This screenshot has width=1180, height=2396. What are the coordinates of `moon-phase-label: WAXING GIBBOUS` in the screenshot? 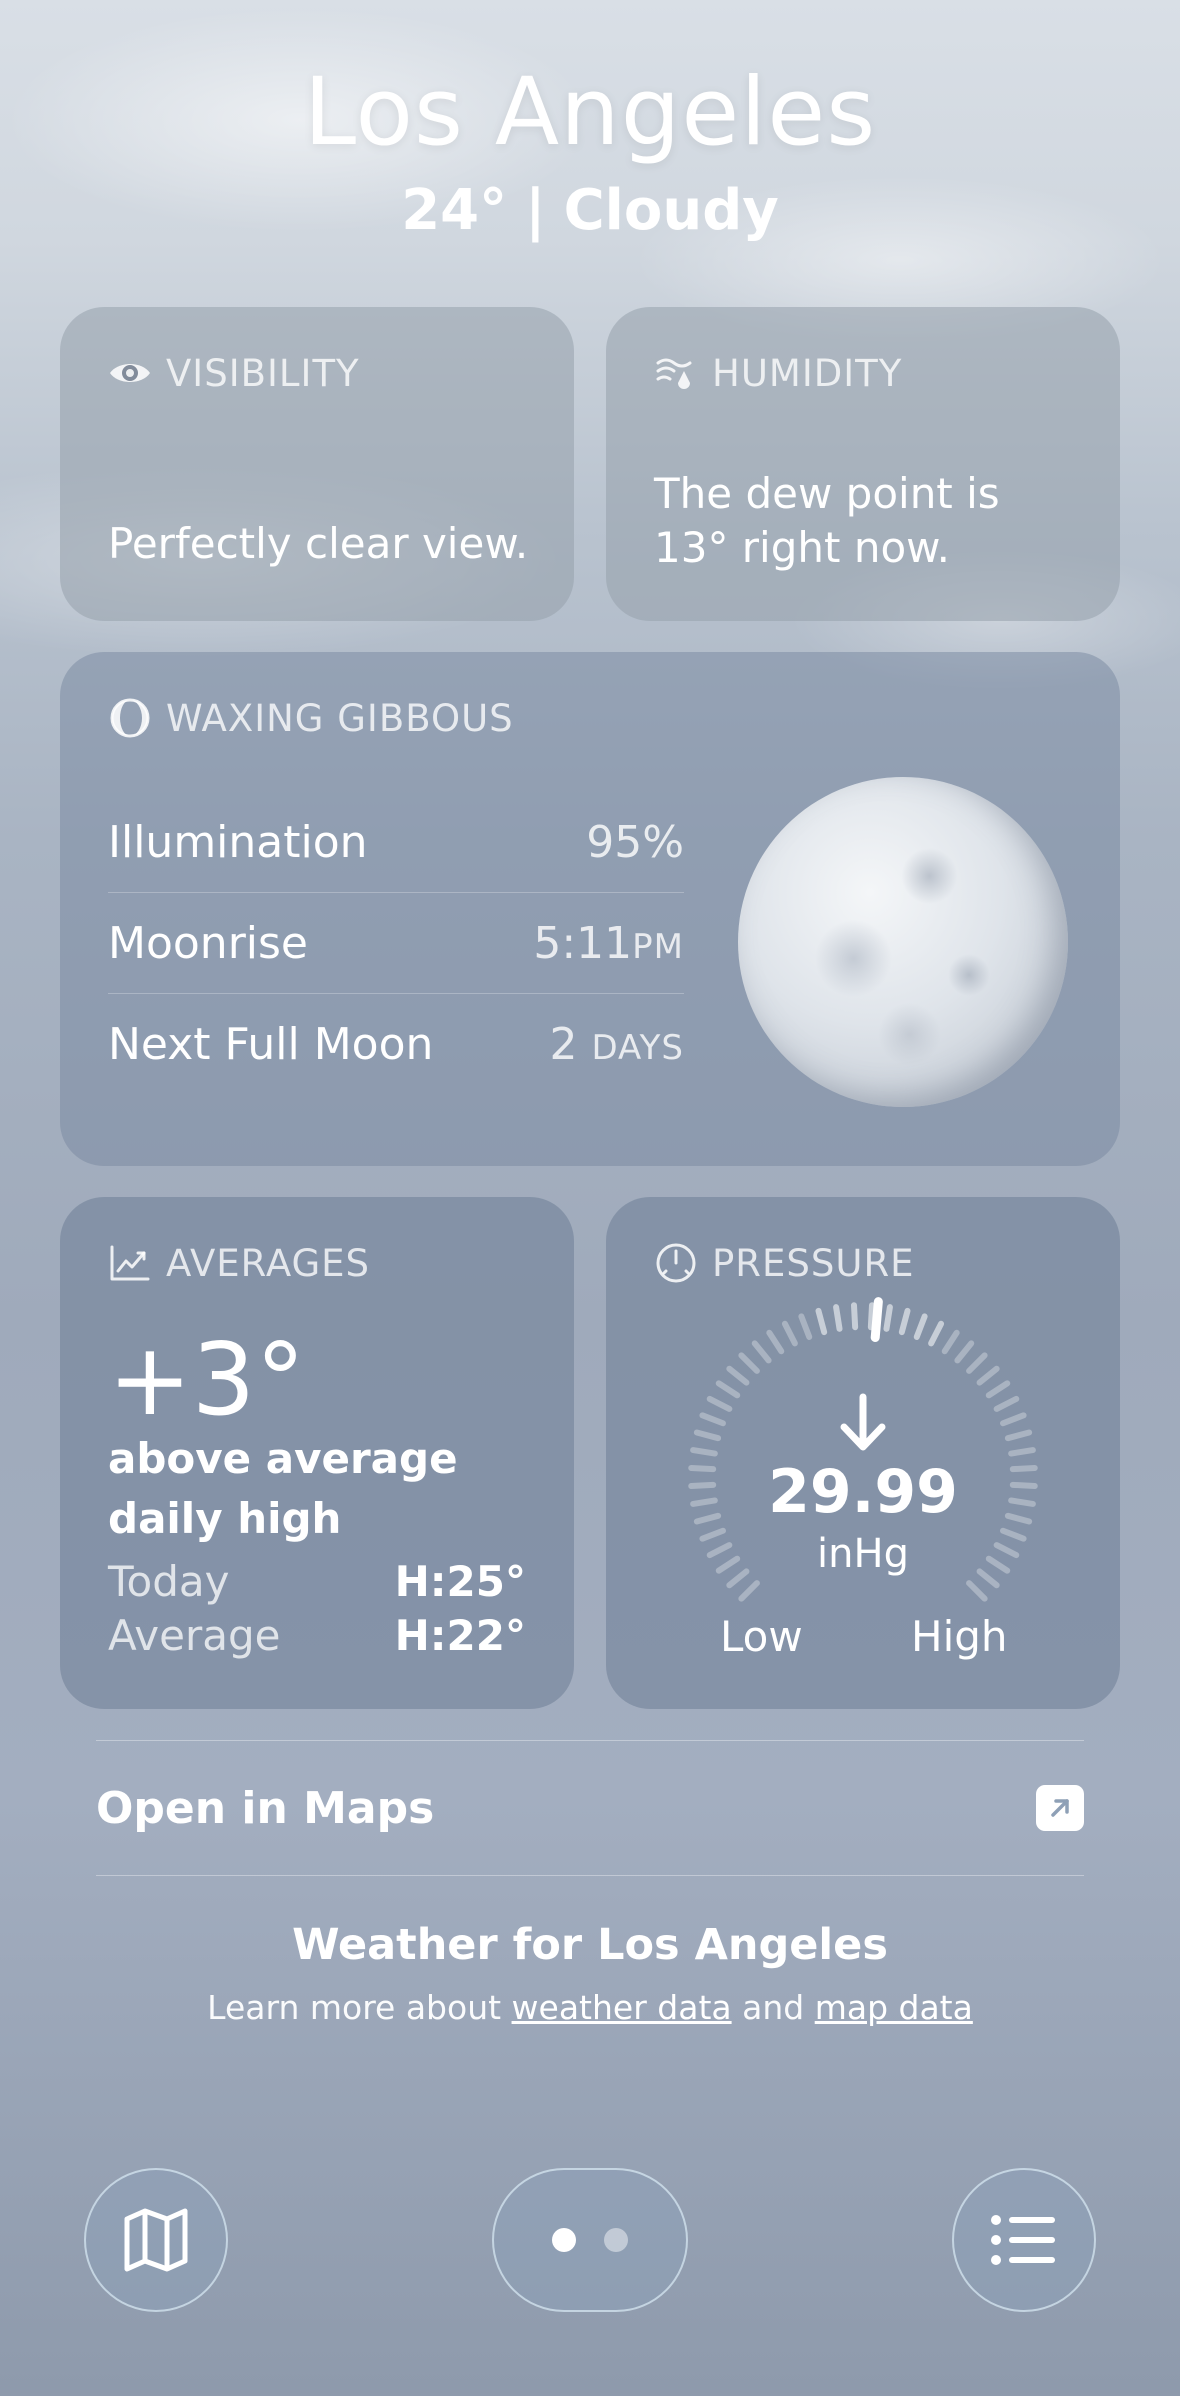 It's located at (340, 718).